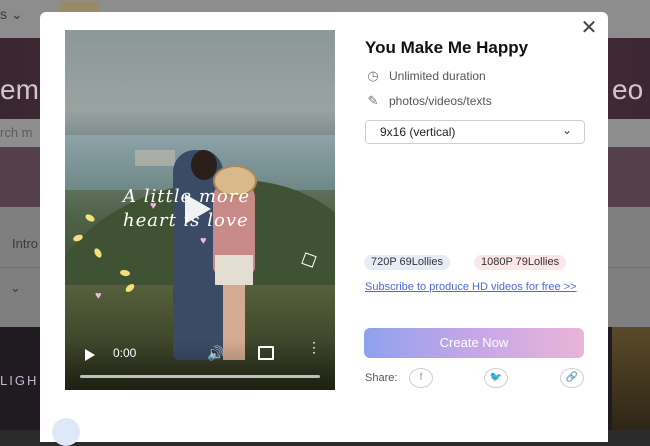  What do you see at coordinates (421, 378) in the screenshot?
I see `facebook-icon: f` at bounding box center [421, 378].